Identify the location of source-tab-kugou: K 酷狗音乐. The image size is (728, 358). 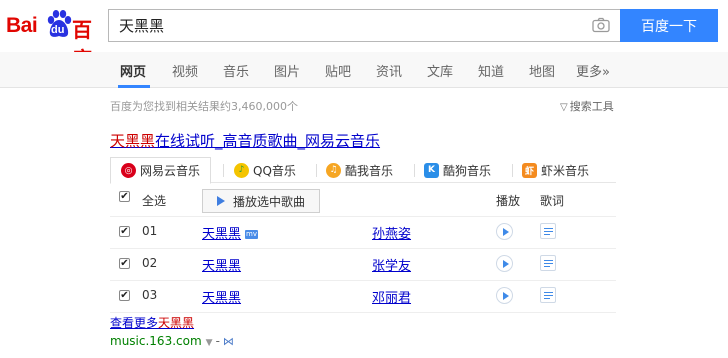
(457, 170).